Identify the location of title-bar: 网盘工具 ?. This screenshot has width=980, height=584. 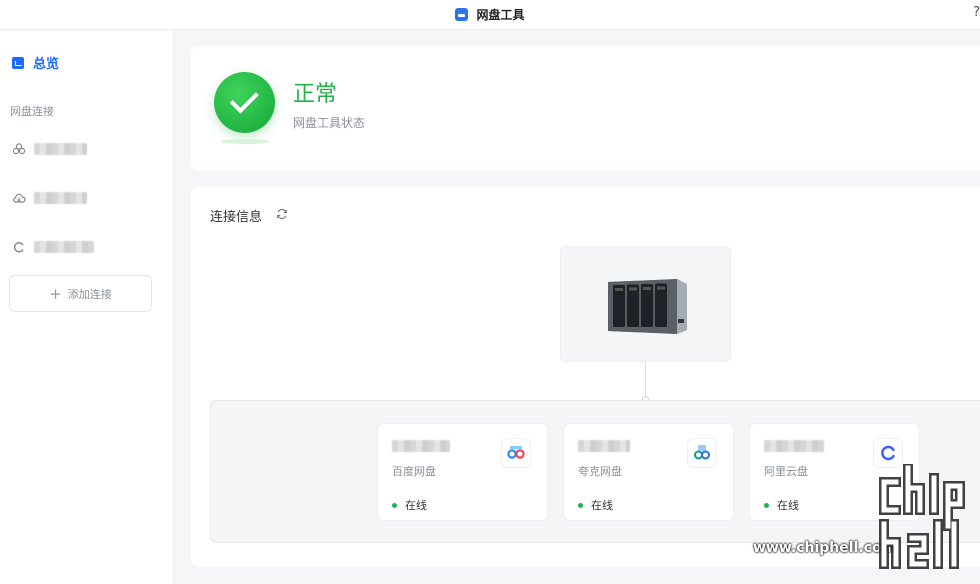
(490, 15).